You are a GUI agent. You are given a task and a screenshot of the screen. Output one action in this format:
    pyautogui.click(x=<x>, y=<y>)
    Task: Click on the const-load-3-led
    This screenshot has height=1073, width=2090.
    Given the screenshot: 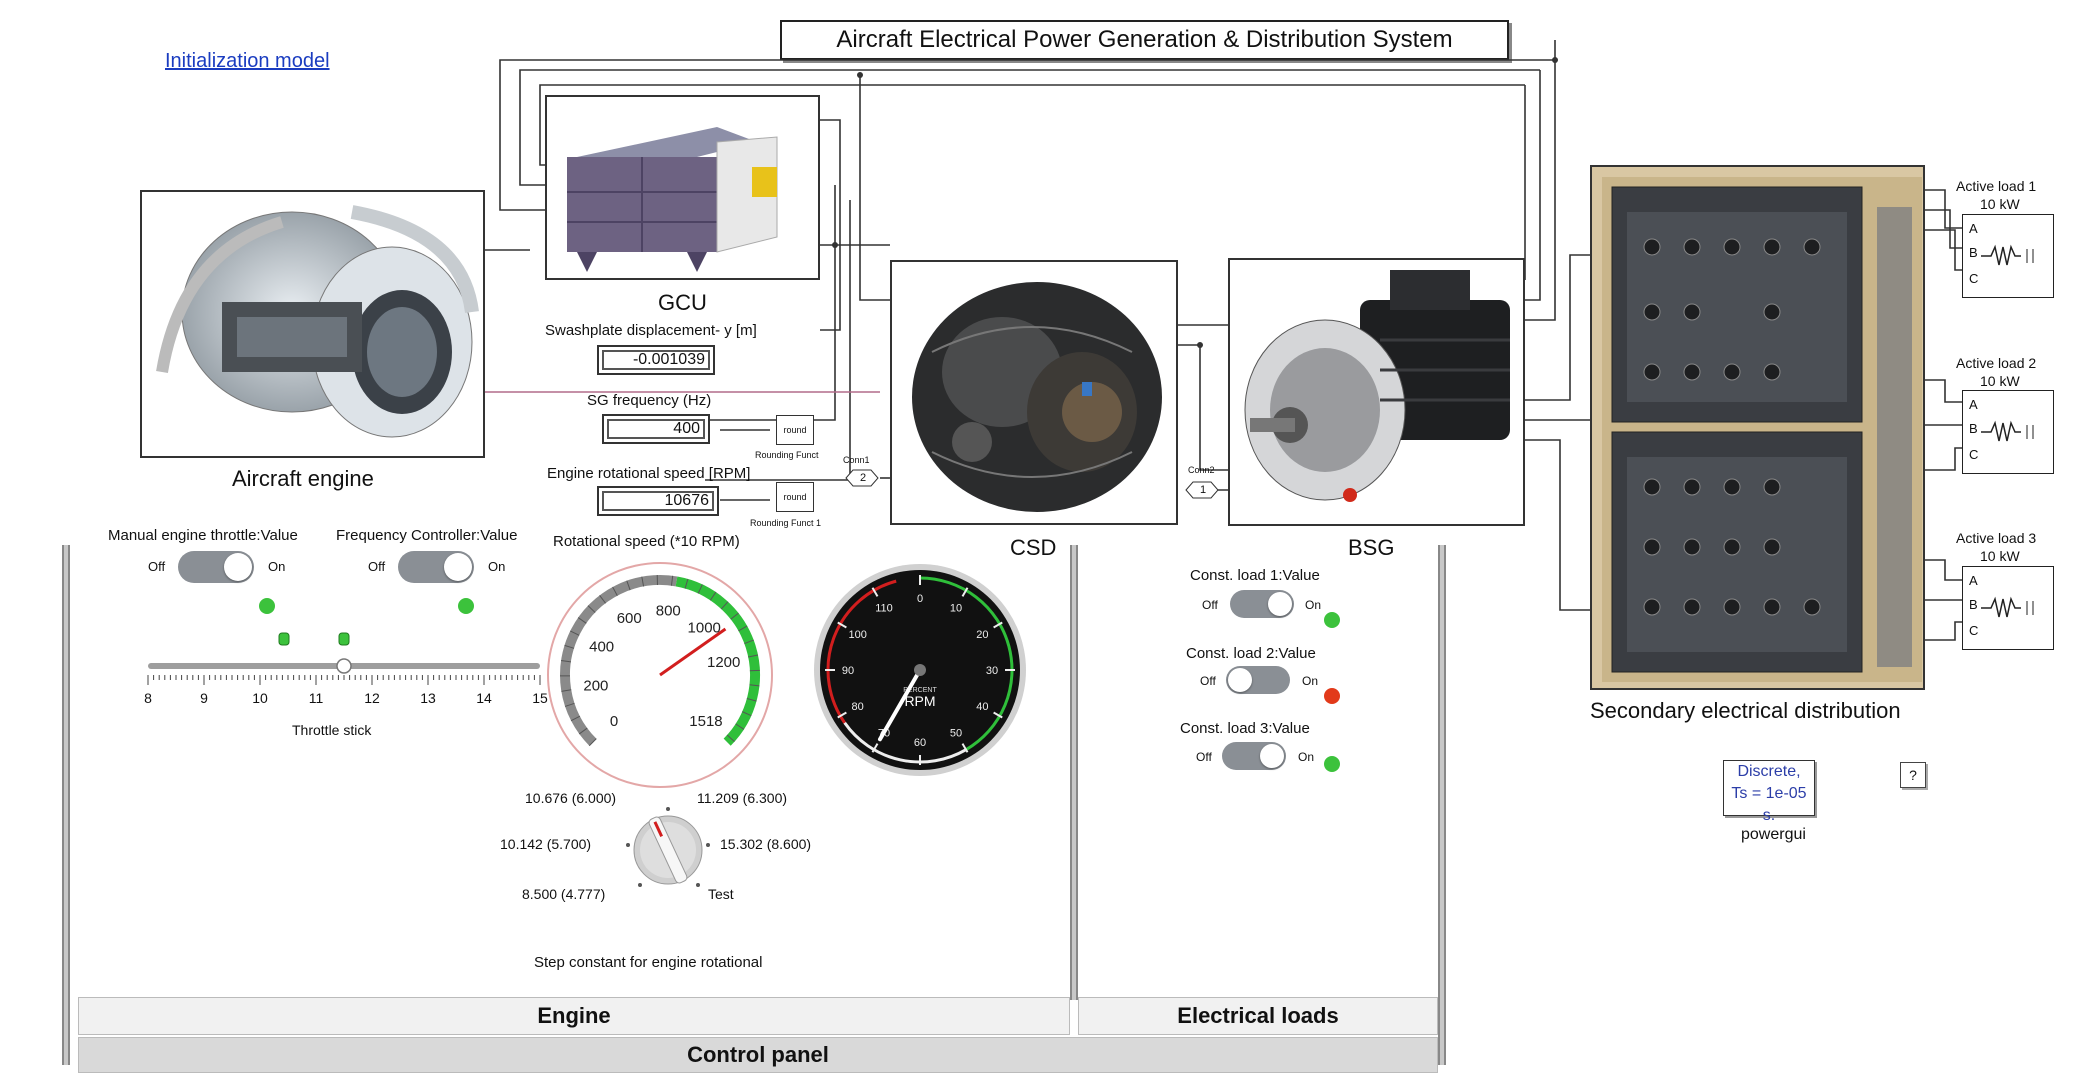 What is the action you would take?
    pyautogui.click(x=1332, y=764)
    